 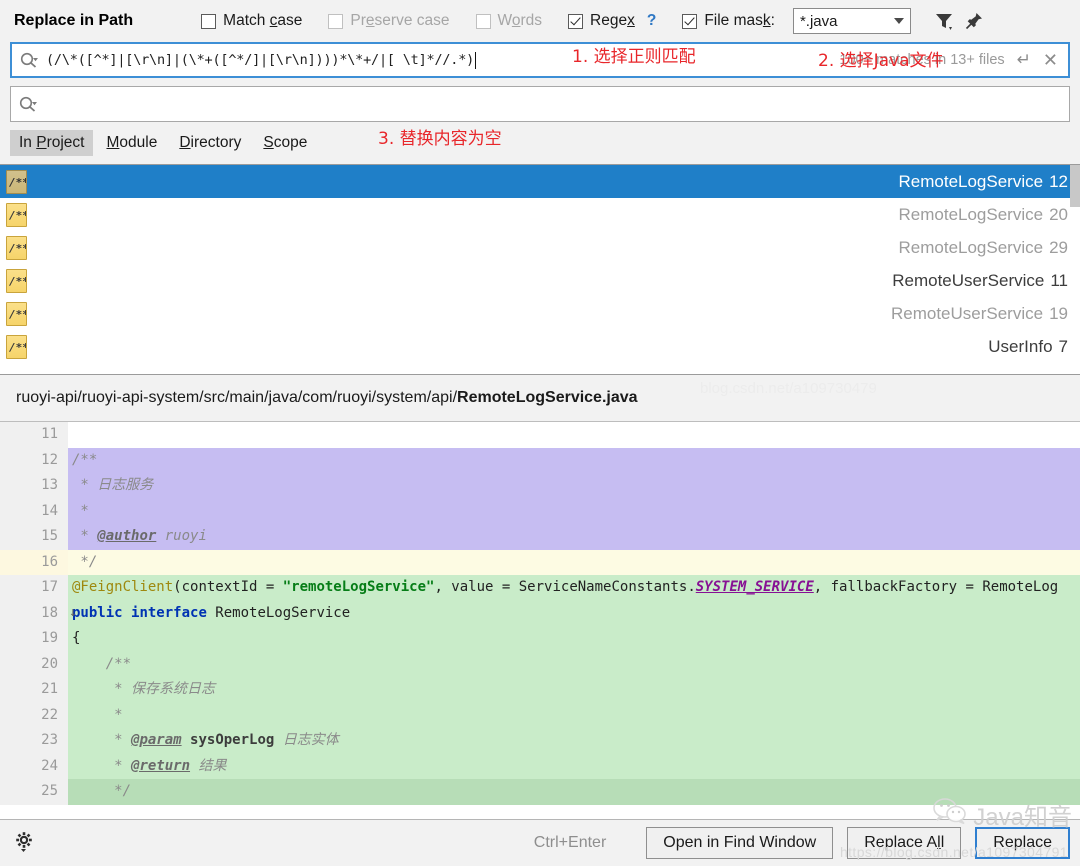 I want to click on code-text: */, so click(x=574, y=792).